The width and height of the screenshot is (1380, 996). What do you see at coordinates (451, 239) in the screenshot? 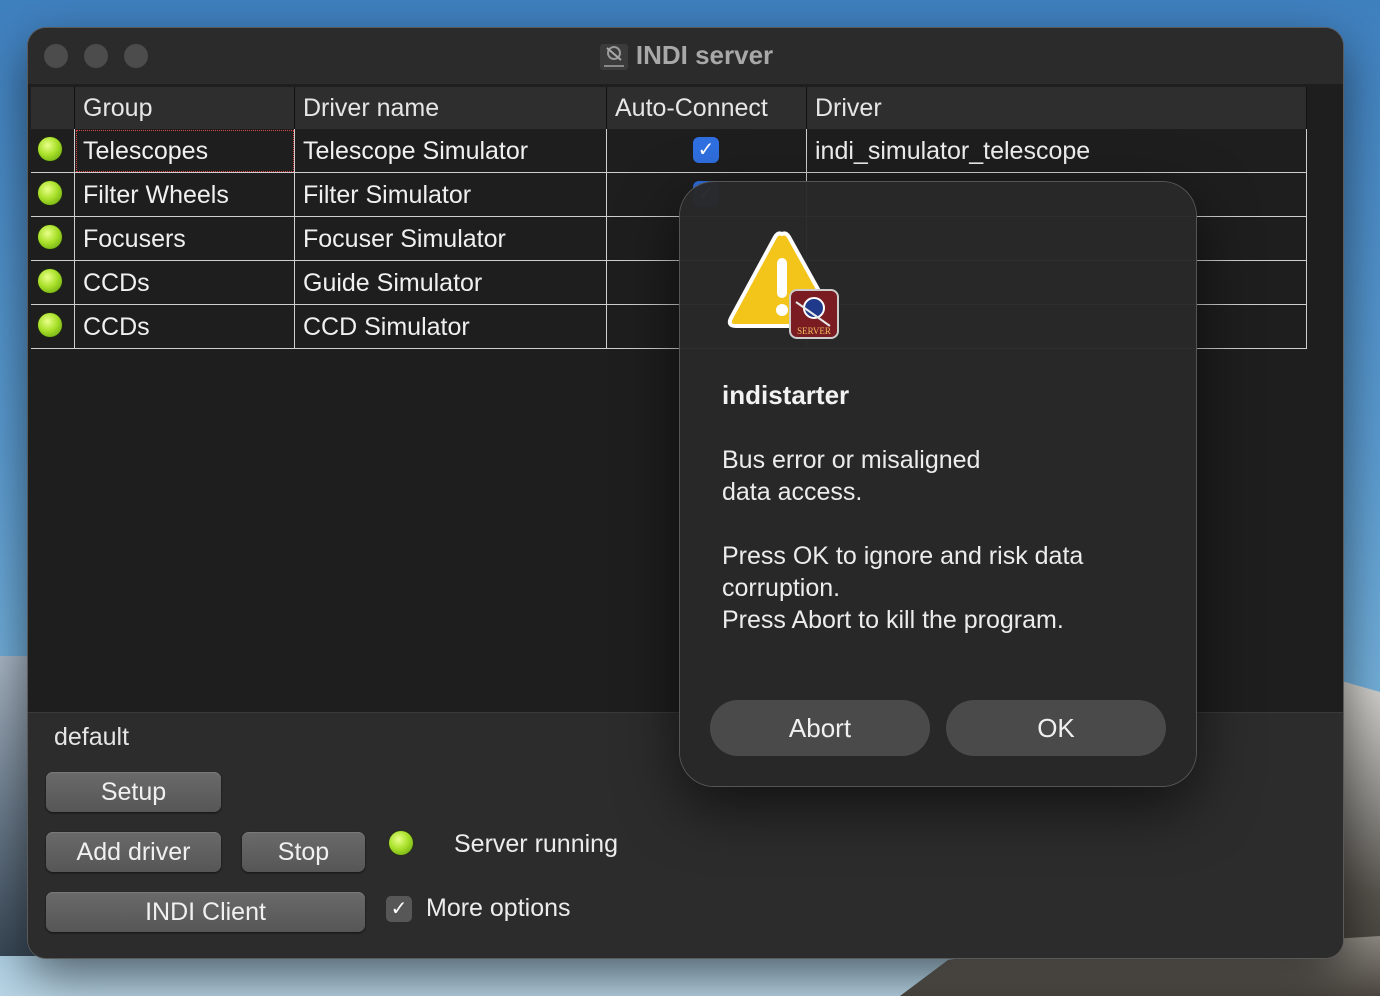
I see `driver-name-cell: Focuser Simulator` at bounding box center [451, 239].